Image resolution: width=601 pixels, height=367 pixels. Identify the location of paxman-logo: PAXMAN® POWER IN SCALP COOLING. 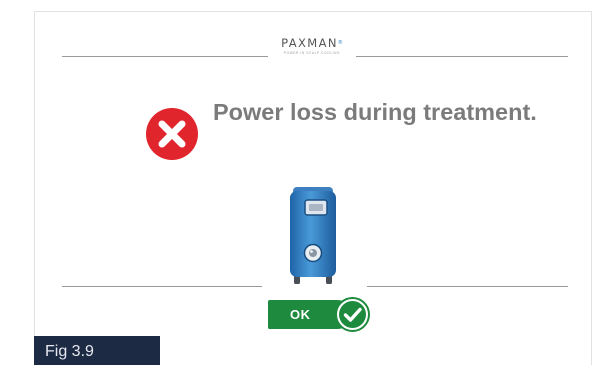
(312, 46).